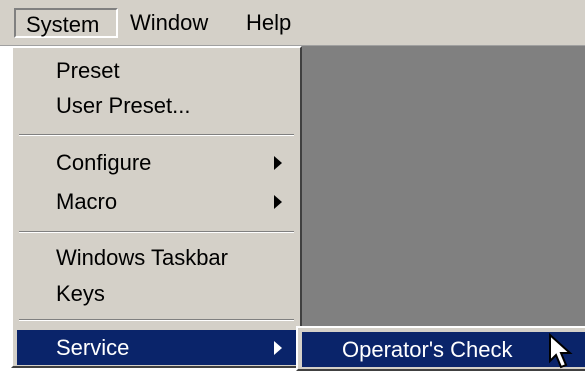 This screenshot has width=585, height=373. I want to click on menu-item-preset: Preset, so click(156, 70).